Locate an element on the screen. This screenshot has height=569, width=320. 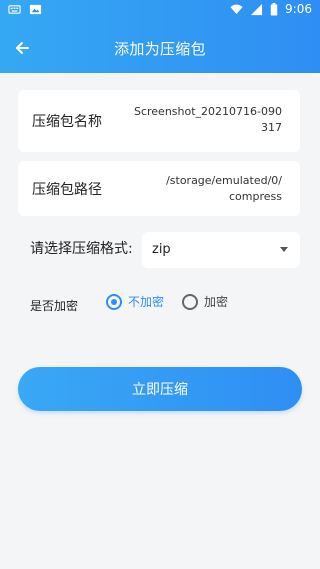
format-row: 请选择压缩格式: zip is located at coordinates (160, 246).